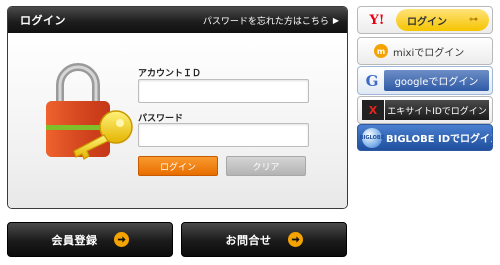  I want to click on google-logo-icon: G, so click(372, 80).